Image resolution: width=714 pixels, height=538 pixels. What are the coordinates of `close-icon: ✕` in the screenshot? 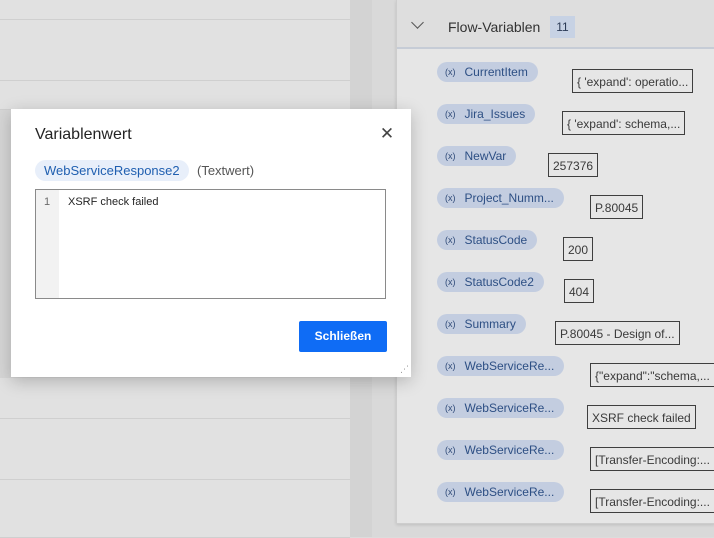 It's located at (387, 134).